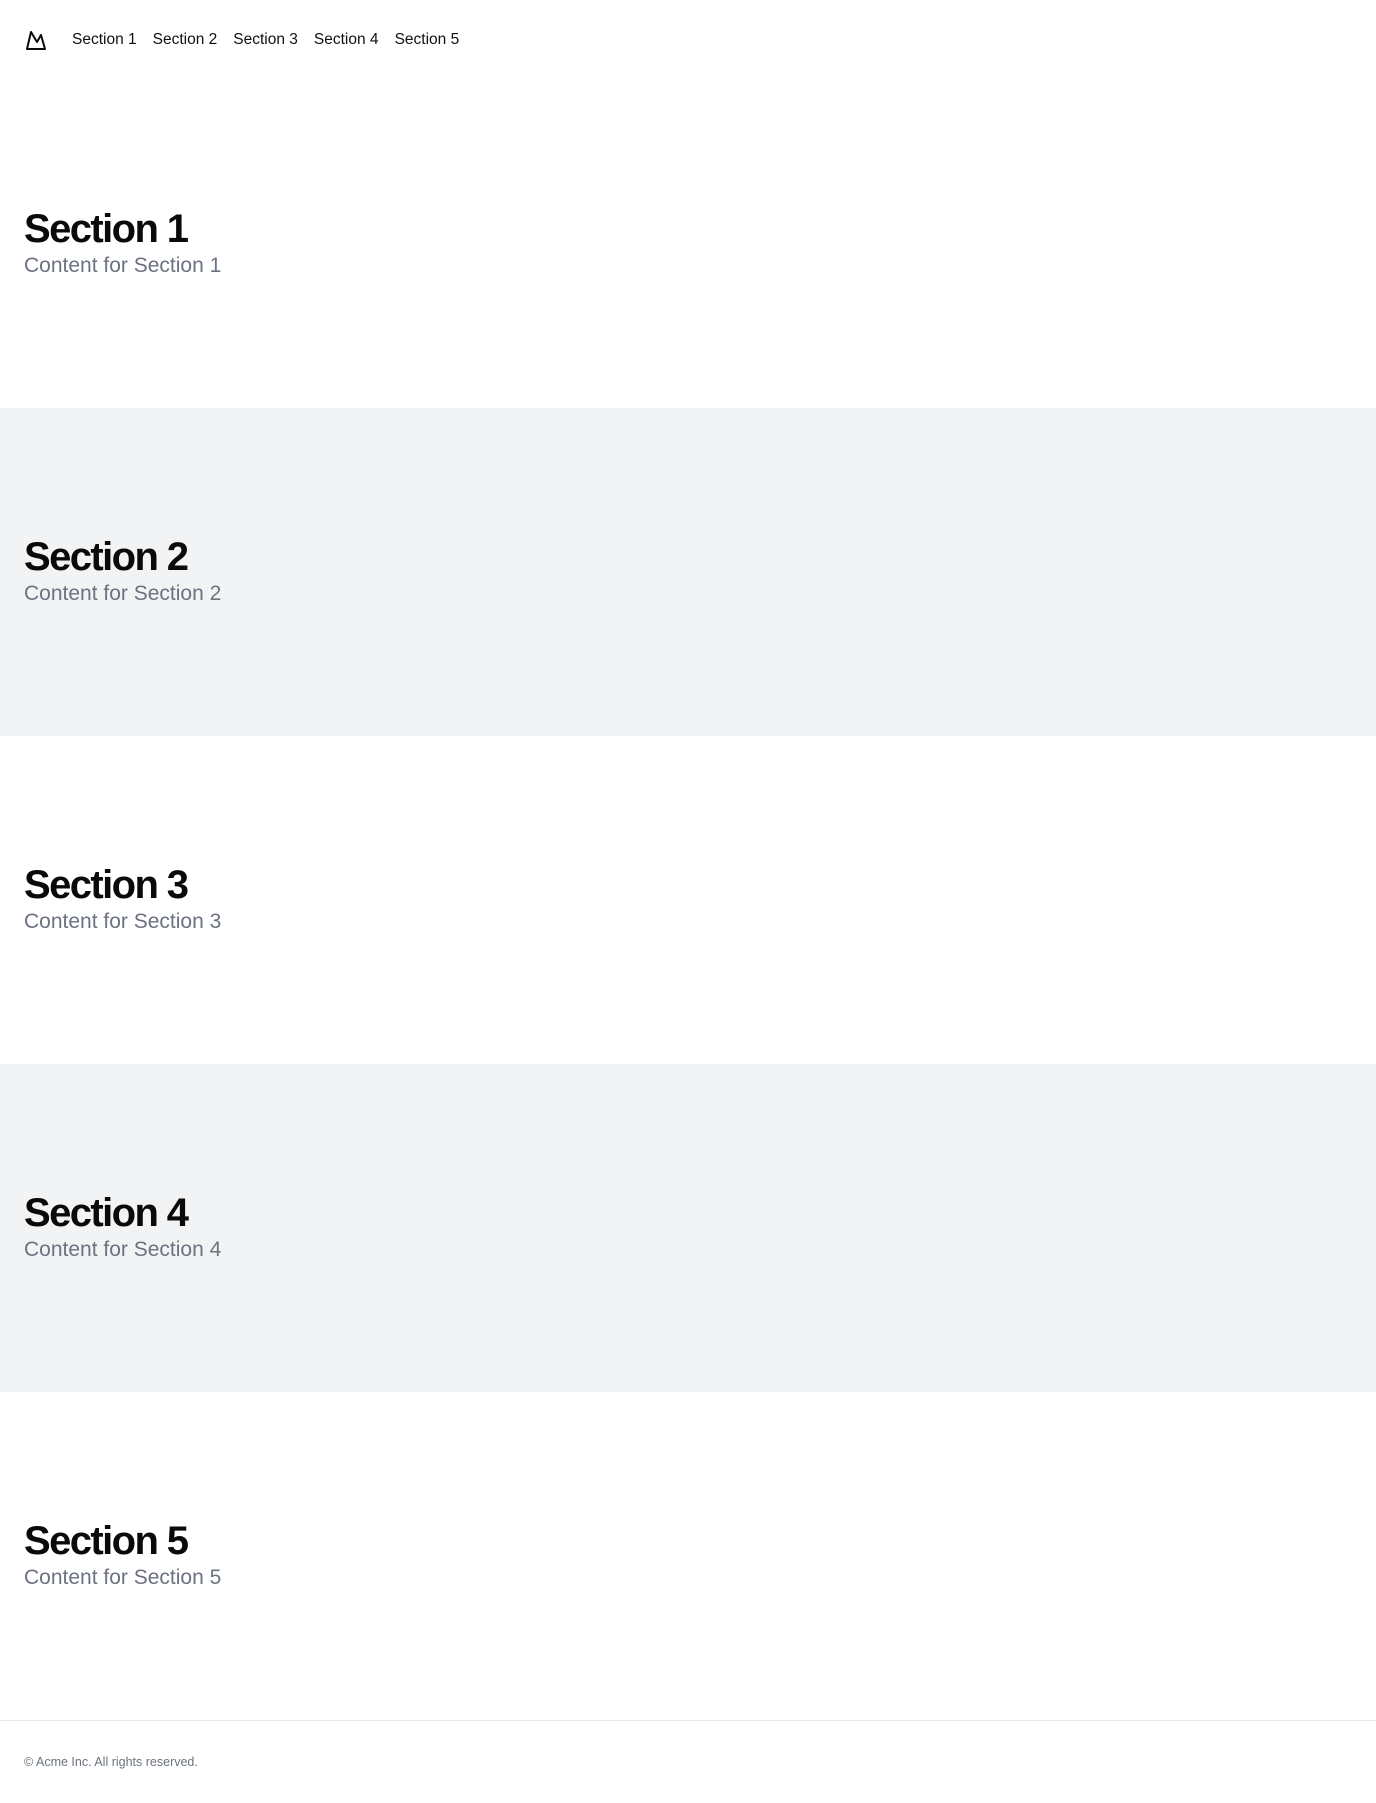 This screenshot has width=1376, height=1803. I want to click on nav-link-section-5: Section 5, so click(427, 40).